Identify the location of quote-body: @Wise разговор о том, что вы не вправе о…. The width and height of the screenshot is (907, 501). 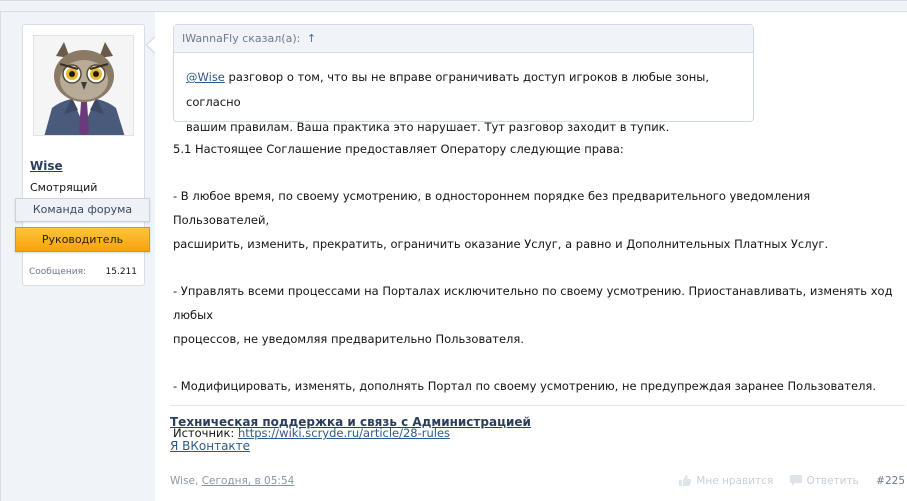
(463, 96).